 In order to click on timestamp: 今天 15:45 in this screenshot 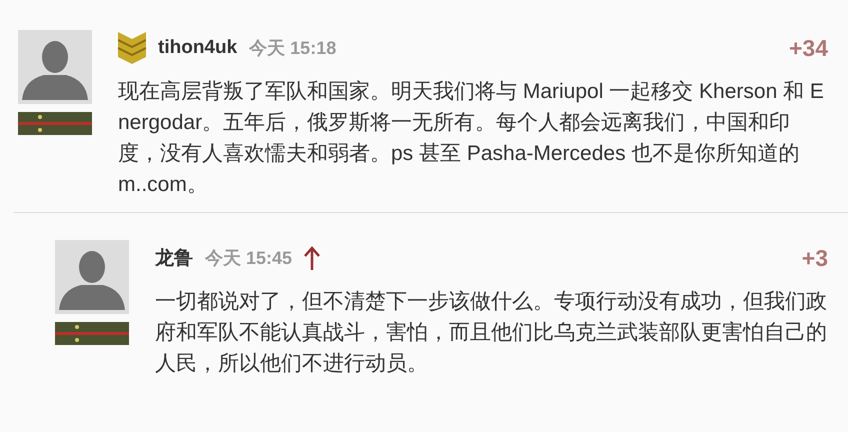, I will do `click(248, 258)`.